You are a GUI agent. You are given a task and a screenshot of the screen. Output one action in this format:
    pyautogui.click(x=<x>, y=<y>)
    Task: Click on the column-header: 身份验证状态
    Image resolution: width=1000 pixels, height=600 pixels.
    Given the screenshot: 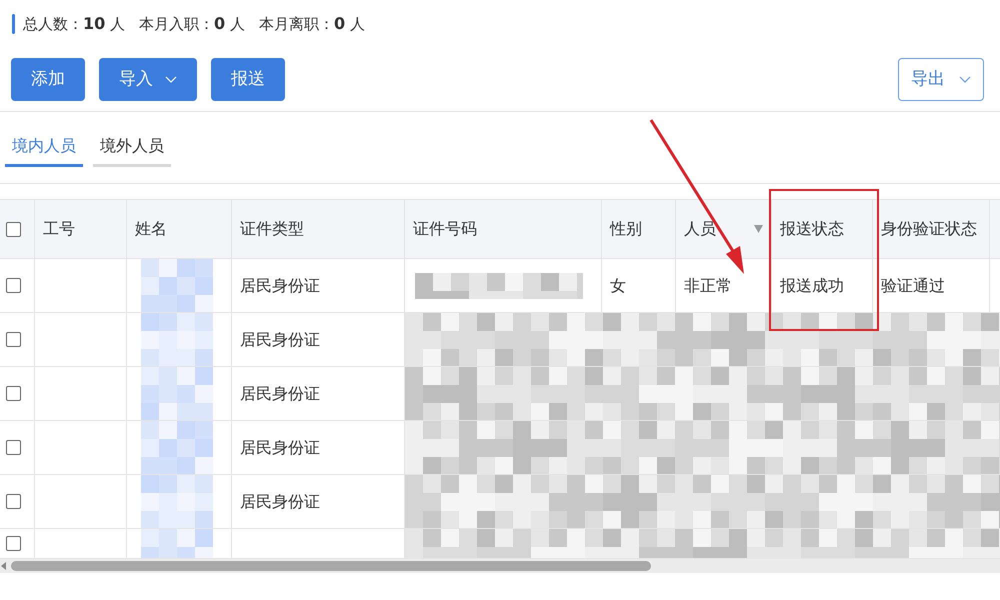 What is the action you would take?
    pyautogui.click(x=929, y=229)
    